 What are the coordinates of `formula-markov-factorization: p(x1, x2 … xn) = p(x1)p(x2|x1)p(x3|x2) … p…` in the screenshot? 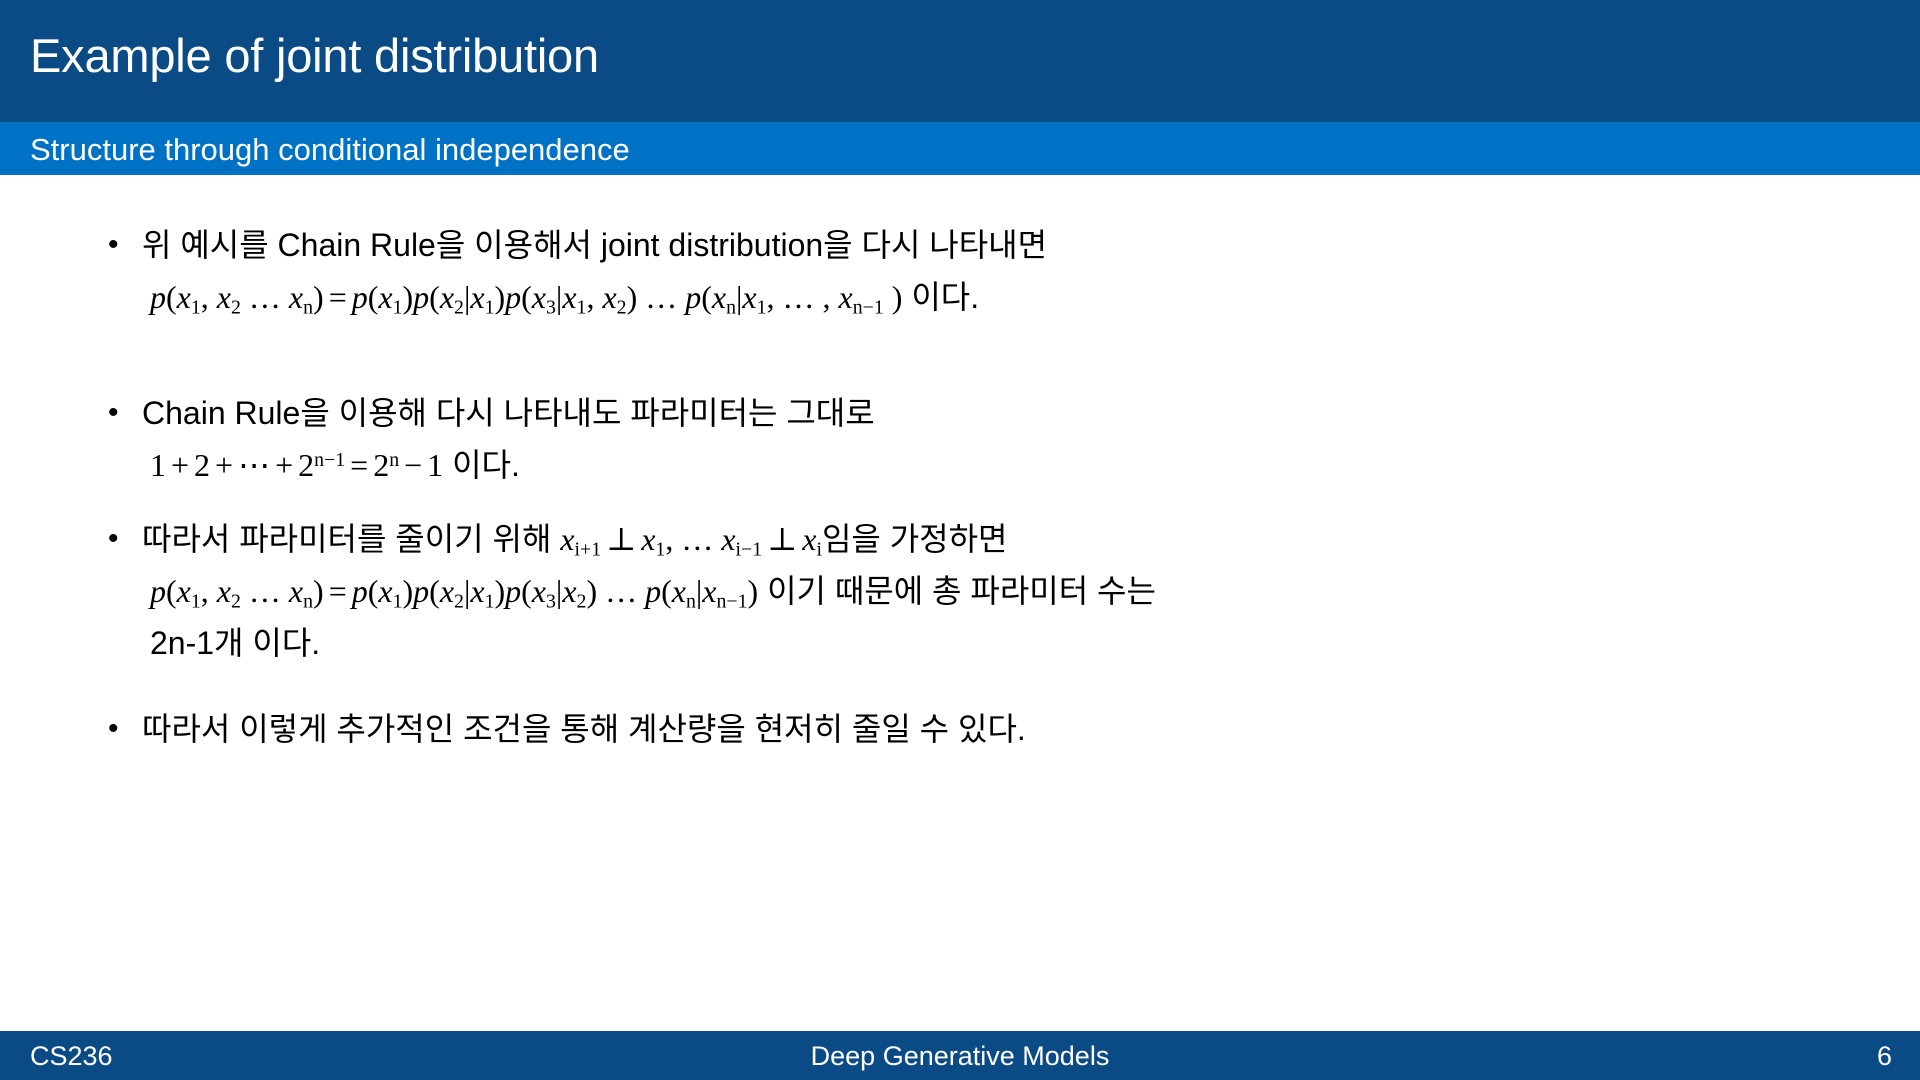 It's located at (653, 593).